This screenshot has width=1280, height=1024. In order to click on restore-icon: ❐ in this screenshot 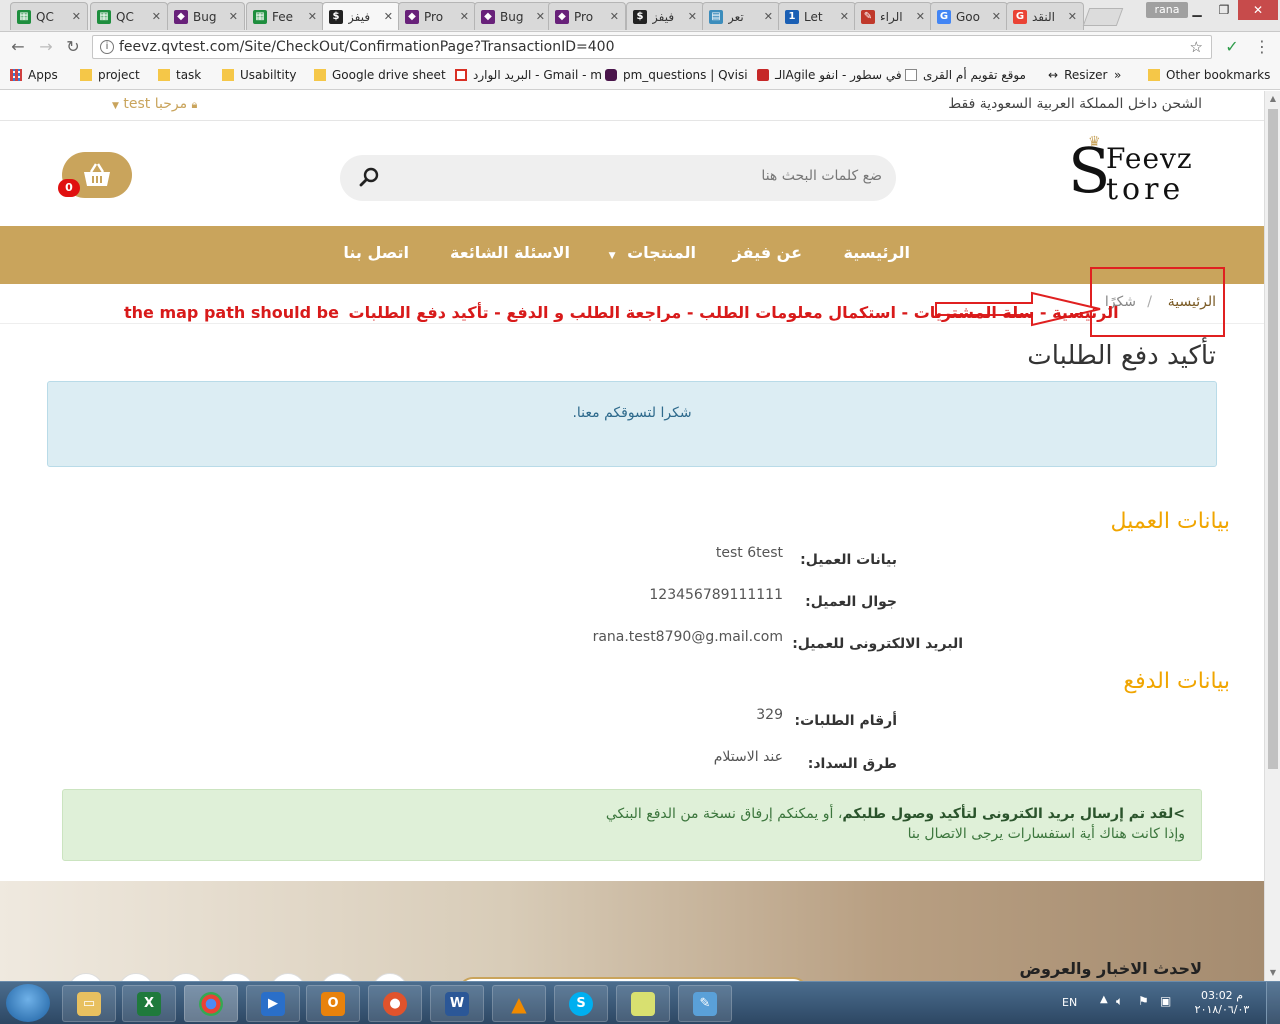, I will do `click(1224, 10)`.